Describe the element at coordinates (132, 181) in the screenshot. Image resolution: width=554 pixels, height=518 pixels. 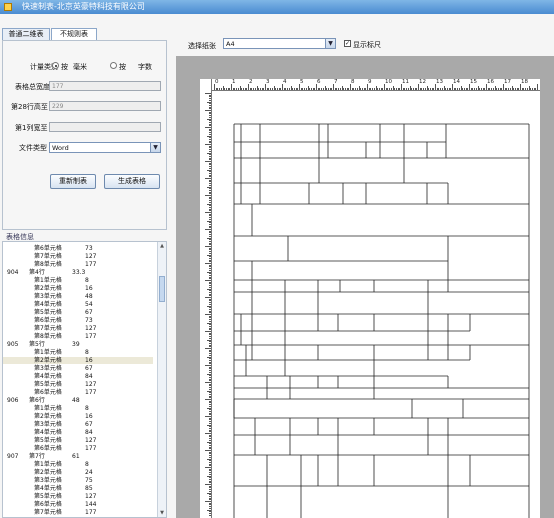
I see `generate-button: 生成表格` at that location.